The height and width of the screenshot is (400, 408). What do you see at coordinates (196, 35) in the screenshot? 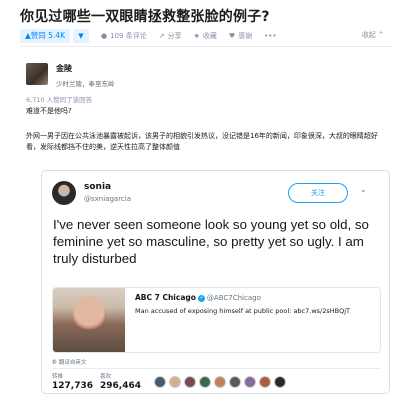
I see `star-icon: ★` at bounding box center [196, 35].